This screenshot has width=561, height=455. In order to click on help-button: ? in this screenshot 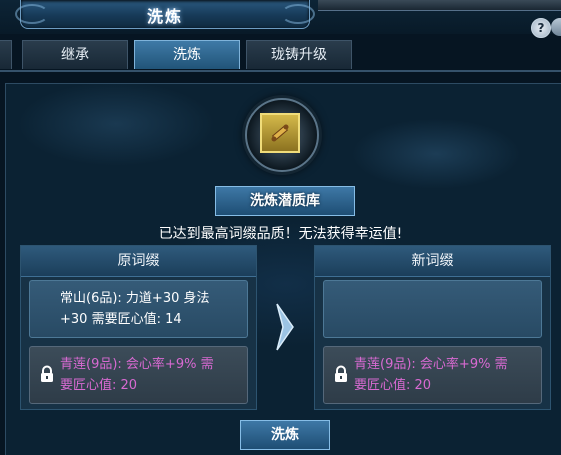, I will do `click(541, 28)`.